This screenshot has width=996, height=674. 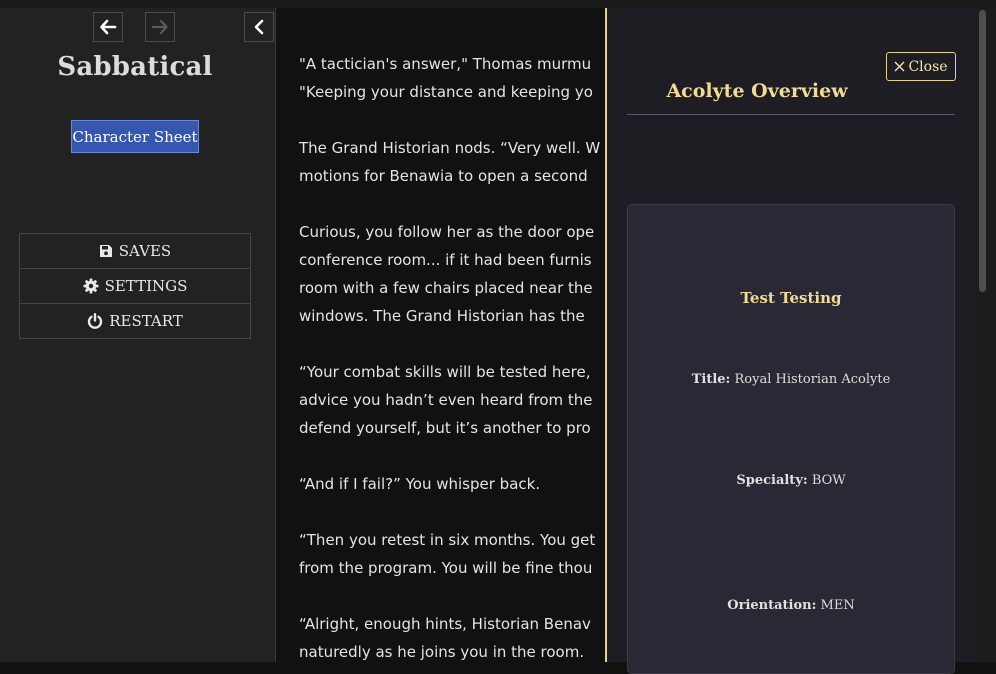 I want to click on story-line: “Then you retest in six months. You get, so click(x=447, y=540).